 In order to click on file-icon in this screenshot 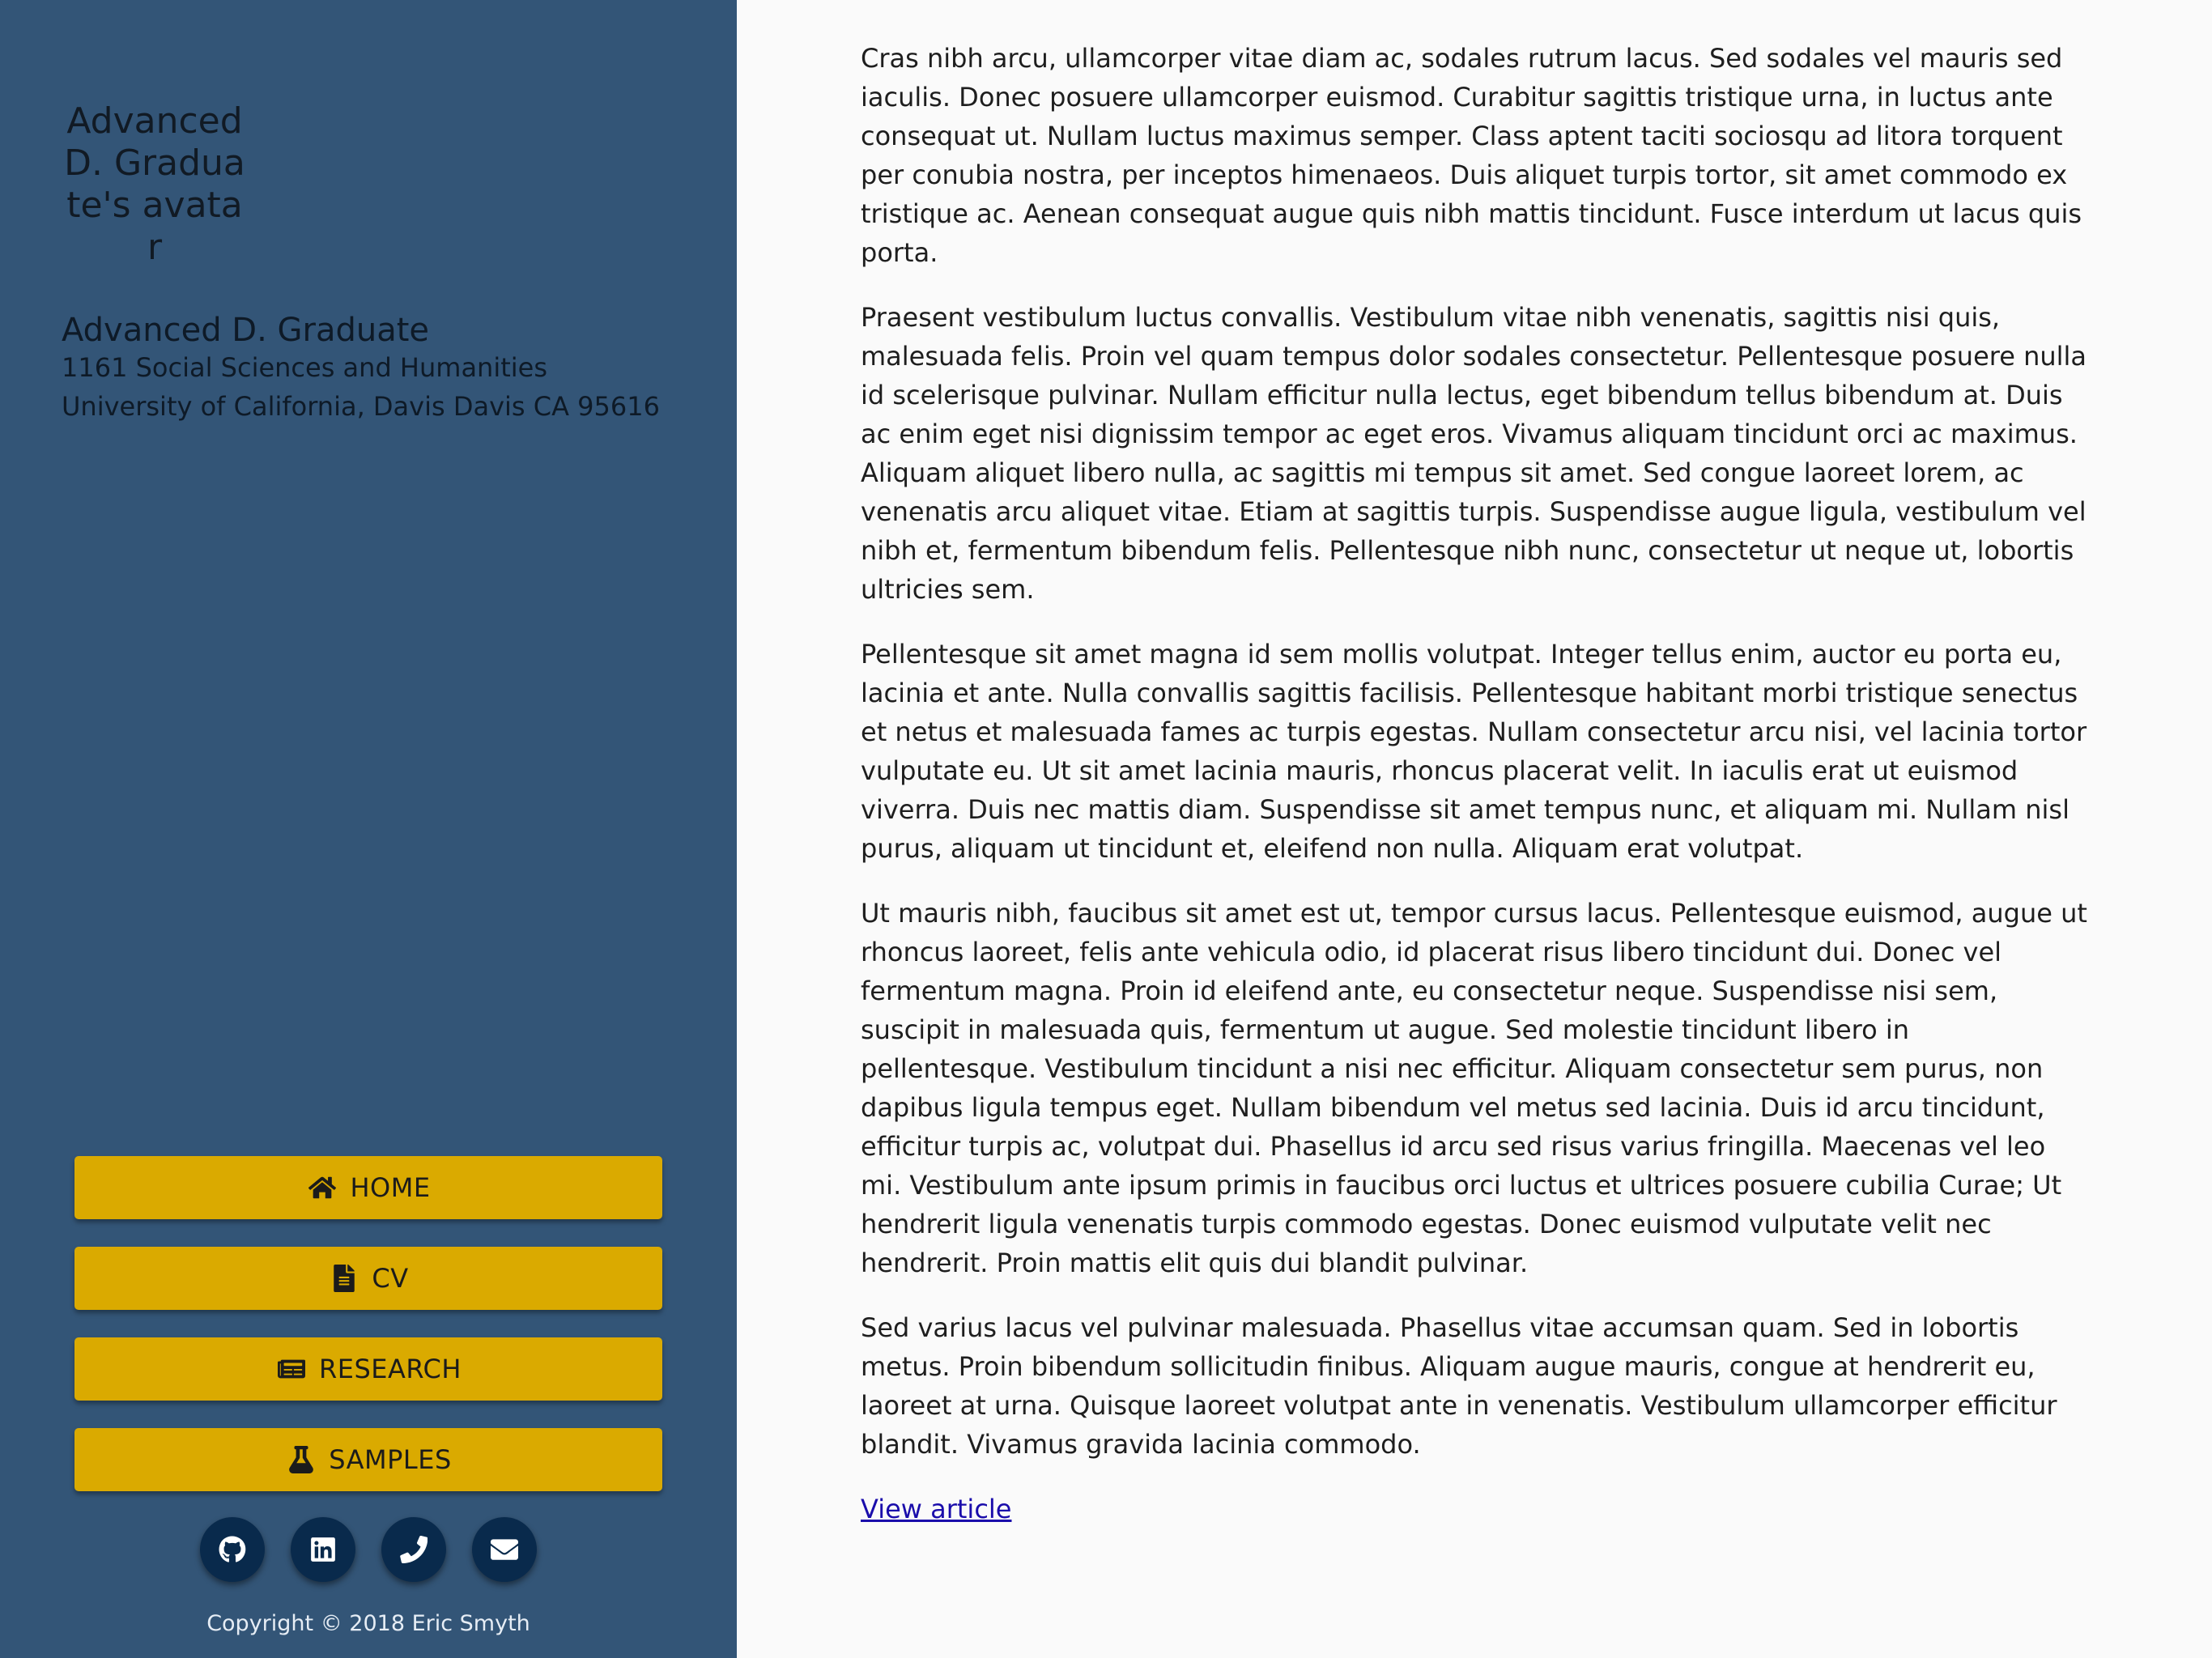, I will do `click(344, 1278)`.